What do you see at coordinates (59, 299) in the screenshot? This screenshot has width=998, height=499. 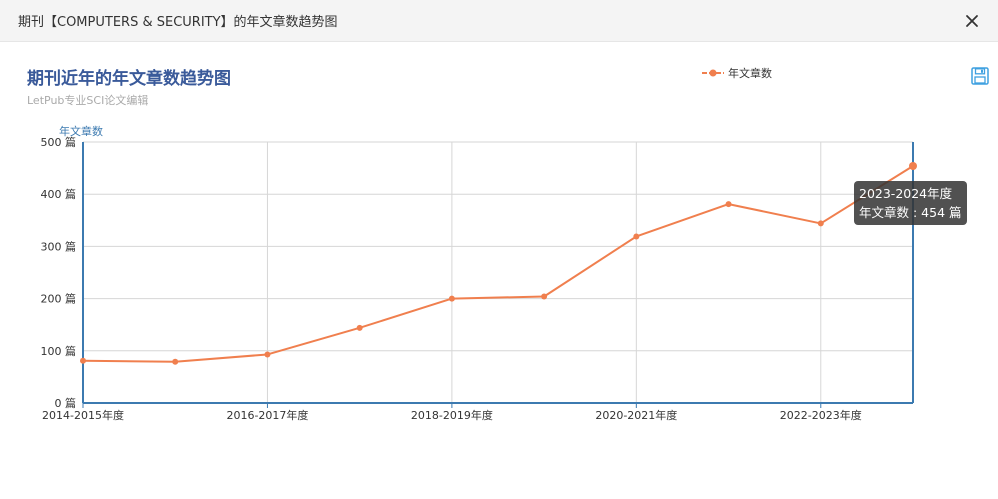 I see `y-tick-label: 200 篇` at bounding box center [59, 299].